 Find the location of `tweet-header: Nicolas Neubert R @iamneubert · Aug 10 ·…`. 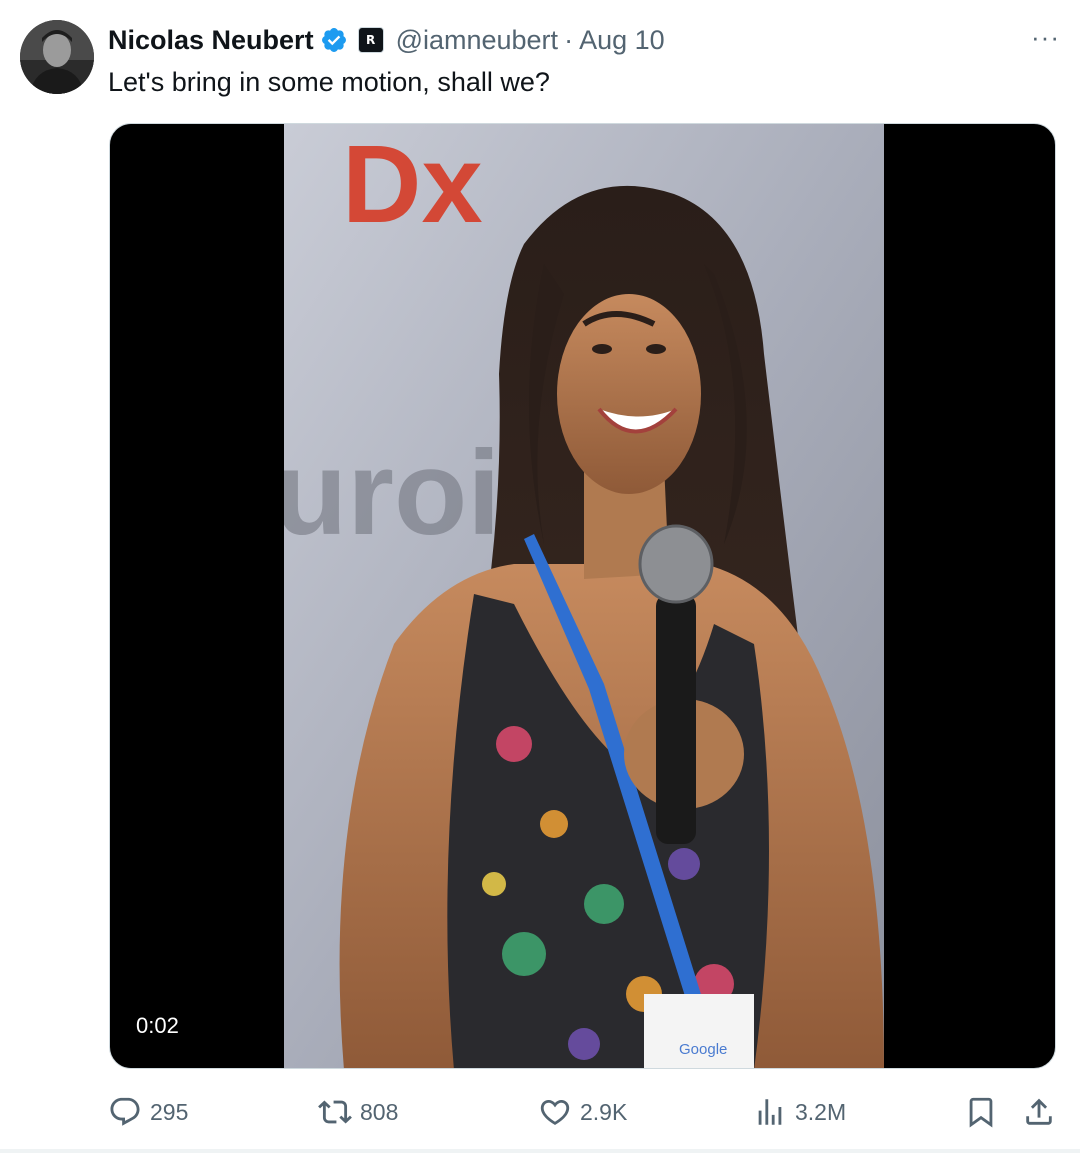

tweet-header: Nicolas Neubert R @iamneubert · Aug 10 ·… is located at coordinates (584, 40).